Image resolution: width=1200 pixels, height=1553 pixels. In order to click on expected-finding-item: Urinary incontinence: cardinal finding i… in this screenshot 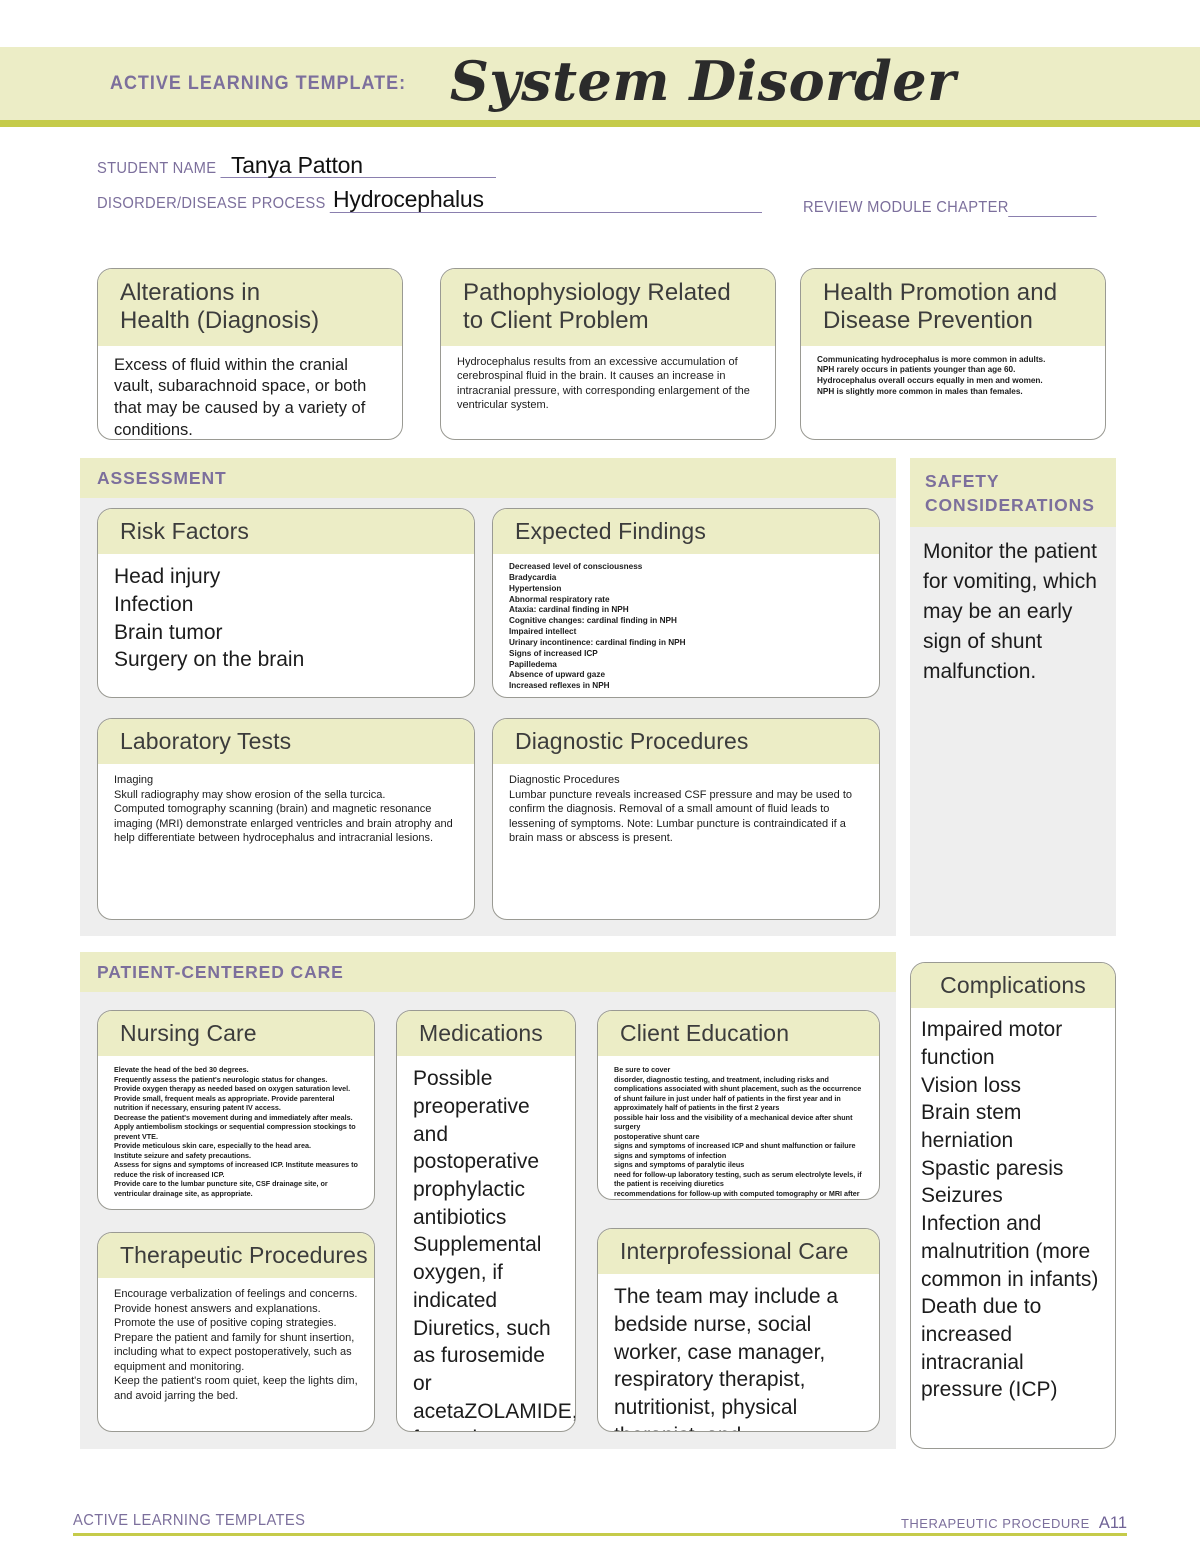, I will do `click(597, 642)`.